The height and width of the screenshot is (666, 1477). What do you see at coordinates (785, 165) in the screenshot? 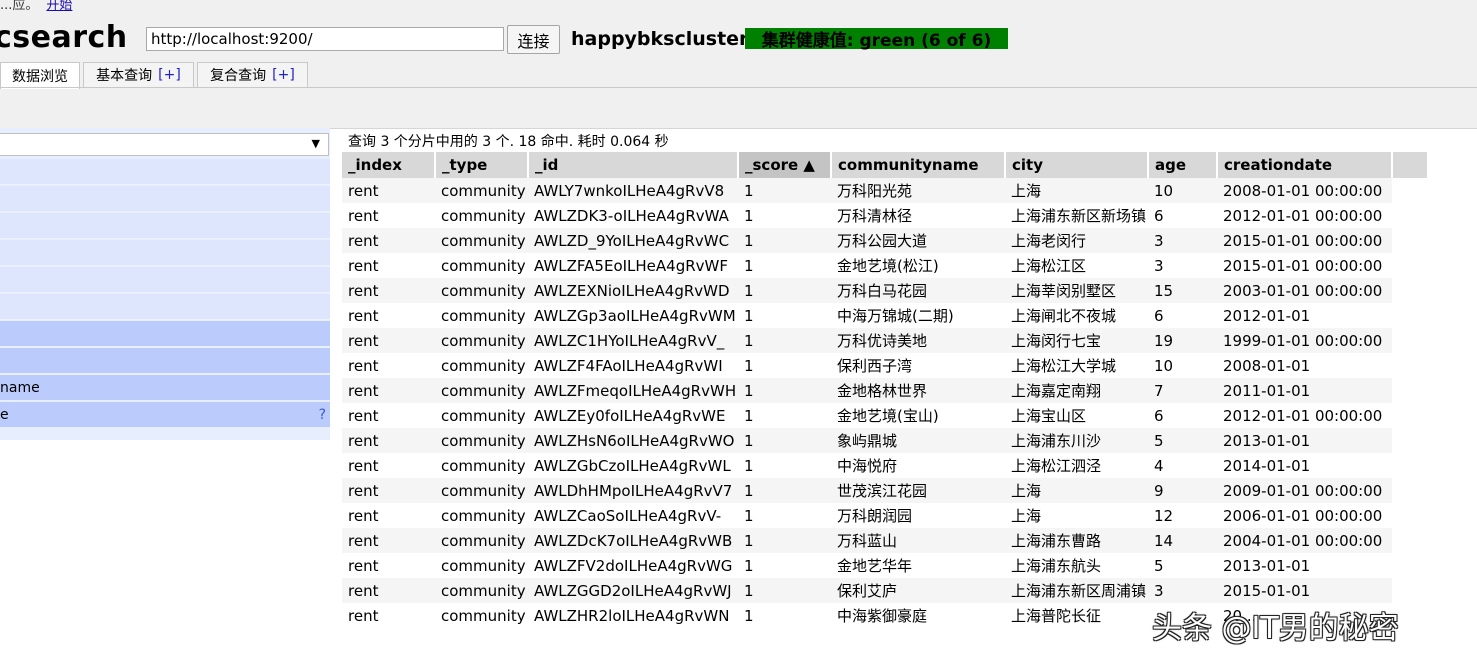
I see `column-header-score: _score ▲` at bounding box center [785, 165].